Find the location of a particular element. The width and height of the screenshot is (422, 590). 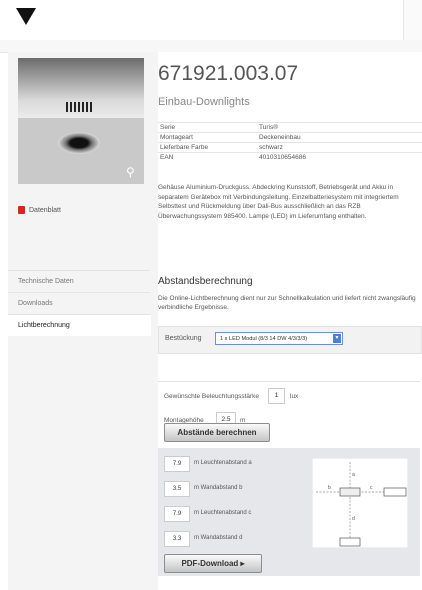

caret-down-icon is located at coordinates (26, 16).